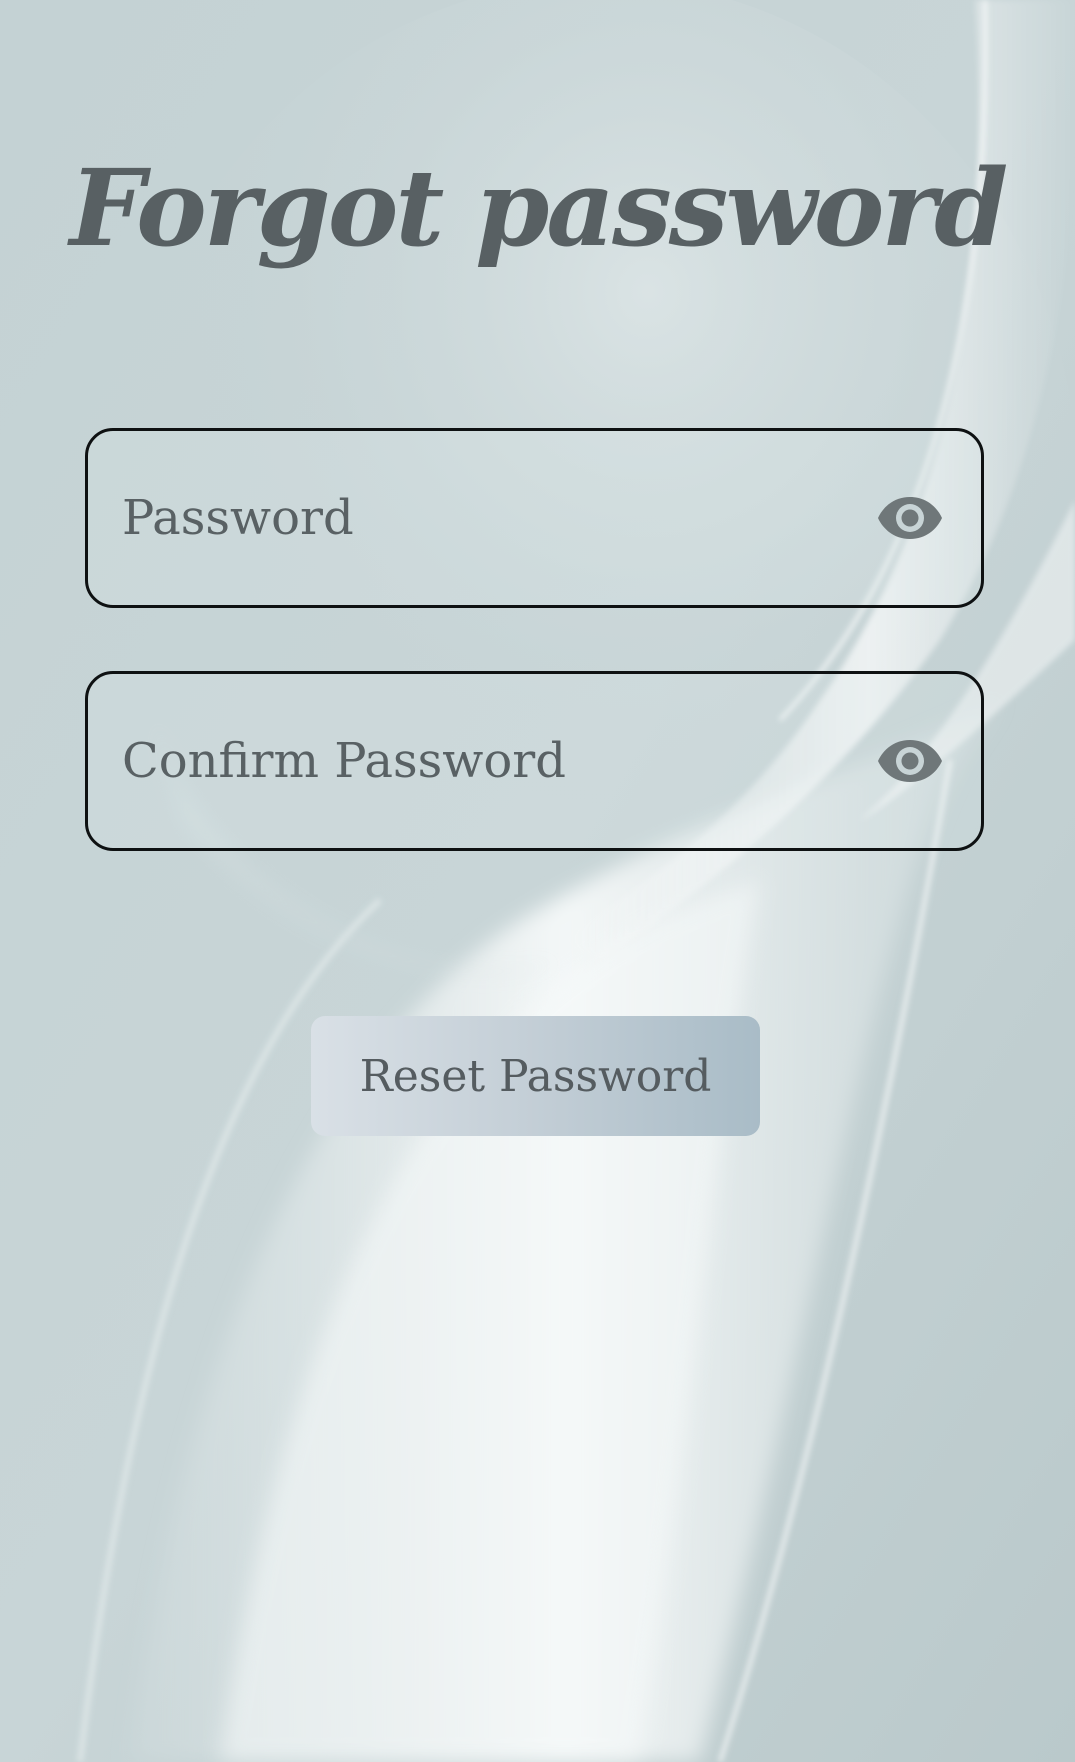  What do you see at coordinates (539, 207) in the screenshot?
I see `page-title: Forgot password` at bounding box center [539, 207].